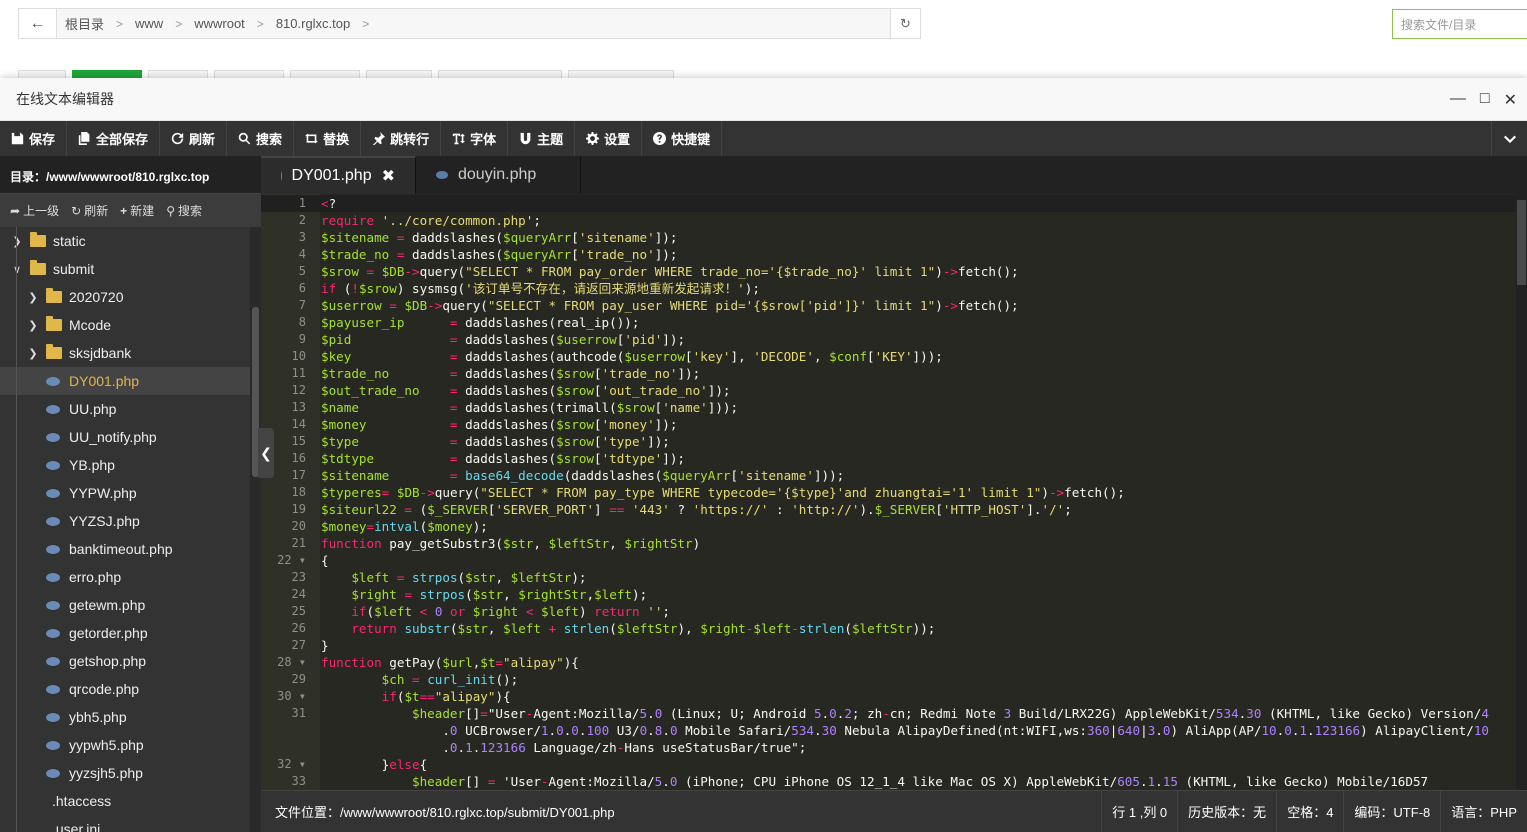 Image resolution: width=1527 pixels, height=832 pixels. What do you see at coordinates (125, 745) in the screenshot?
I see `tree-file: yypwh5.php` at bounding box center [125, 745].